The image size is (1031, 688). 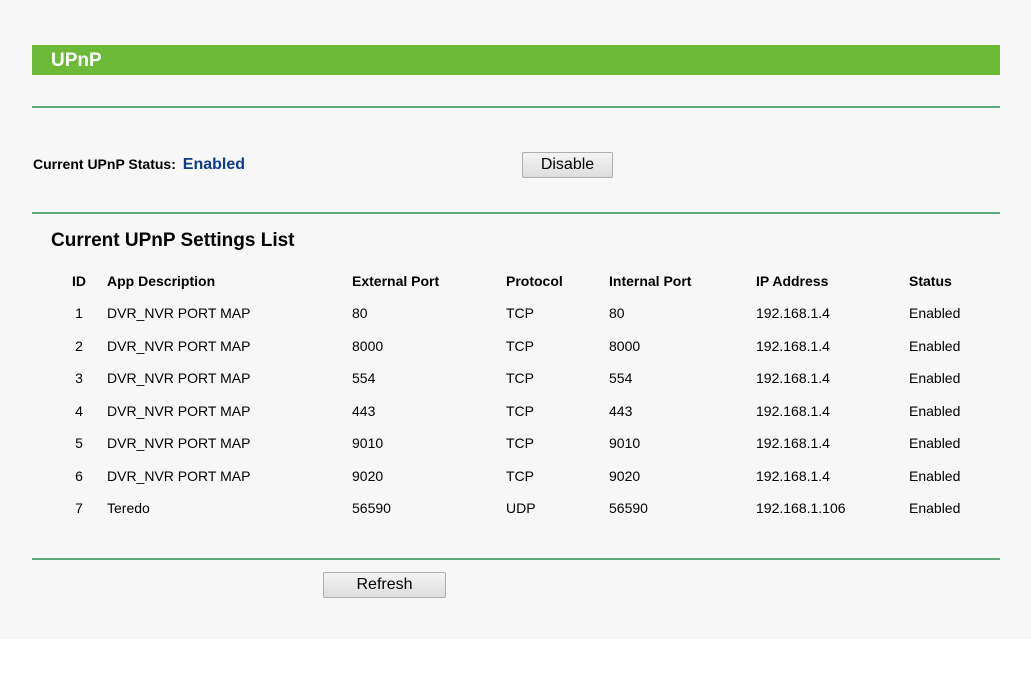 I want to click on cell-external-port: 9010, so click(x=368, y=443).